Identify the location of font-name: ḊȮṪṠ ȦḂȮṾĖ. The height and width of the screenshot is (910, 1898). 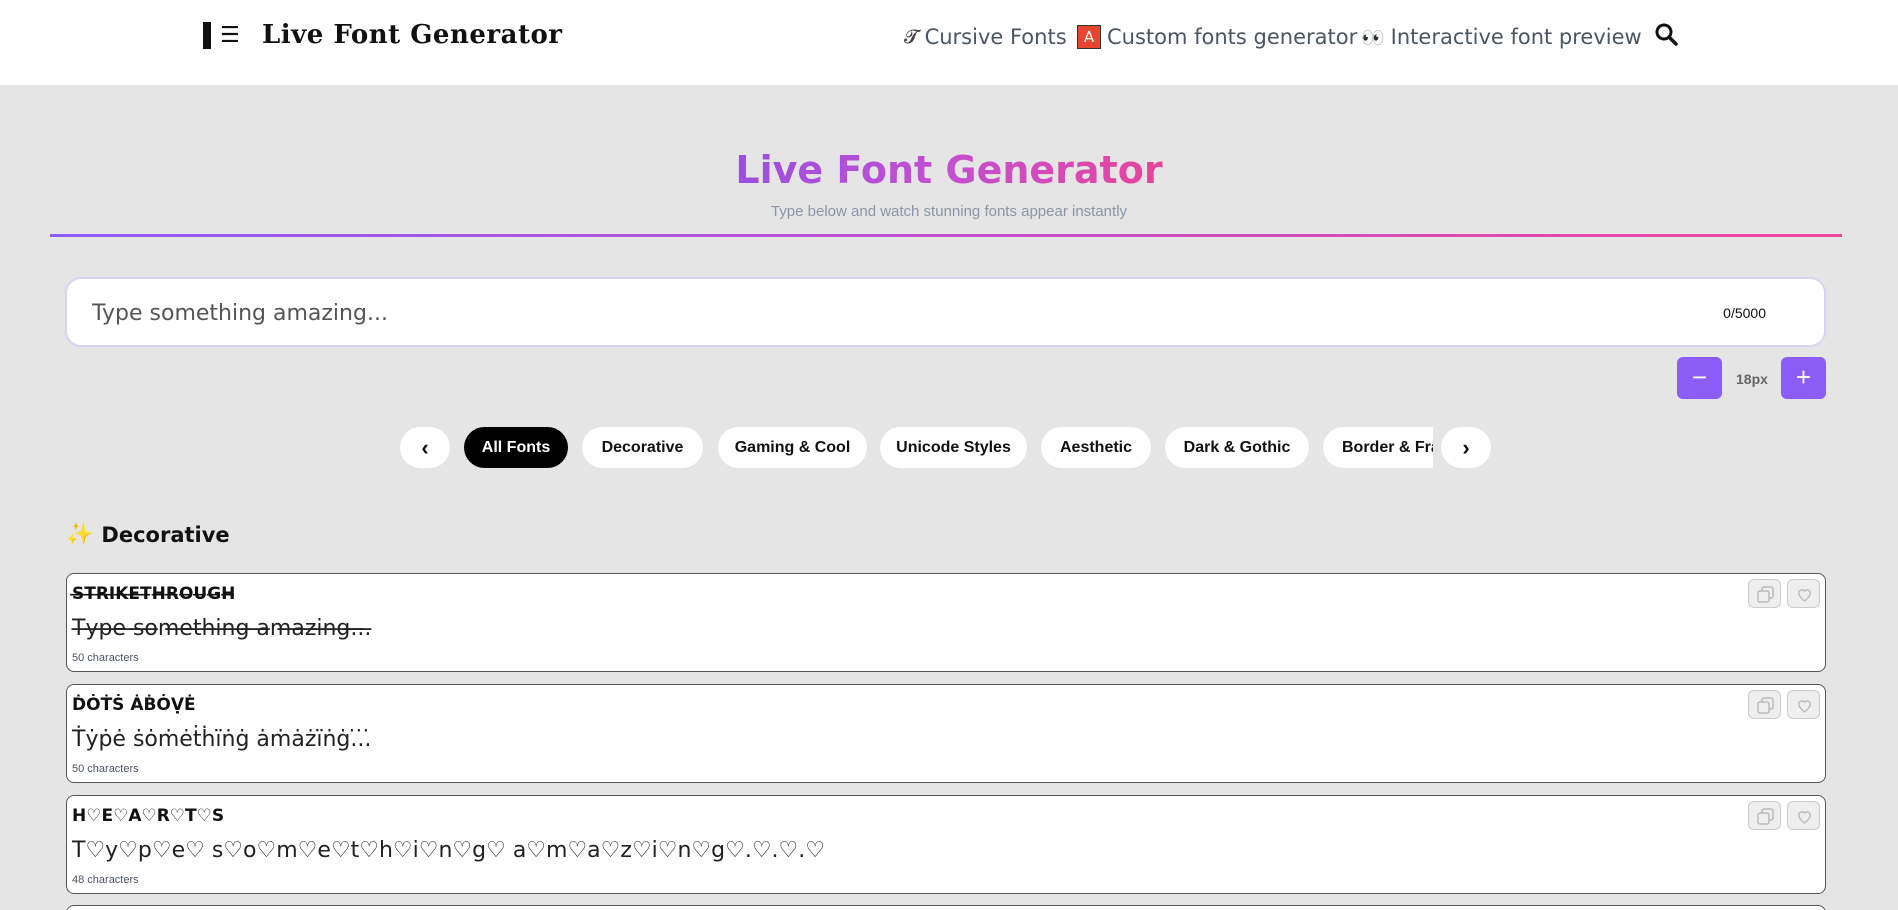
(134, 705).